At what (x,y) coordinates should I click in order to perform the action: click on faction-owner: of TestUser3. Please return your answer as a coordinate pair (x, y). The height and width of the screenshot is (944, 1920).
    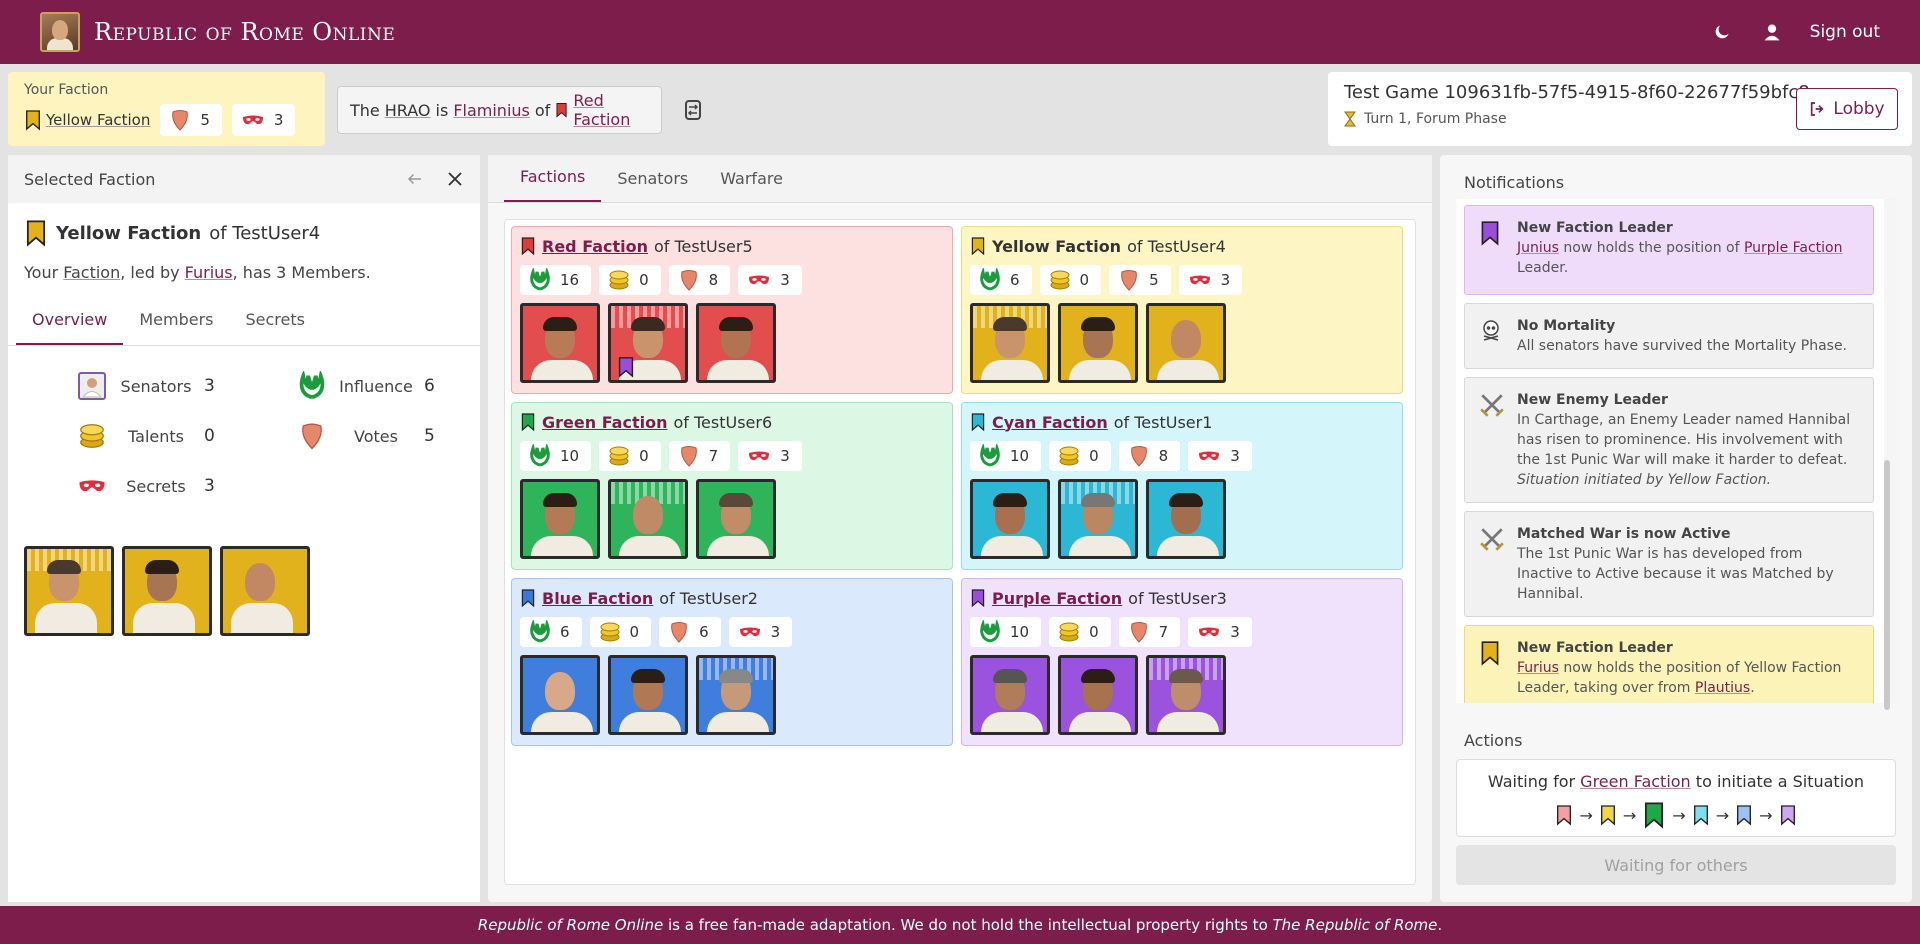
    Looking at the image, I should click on (1177, 598).